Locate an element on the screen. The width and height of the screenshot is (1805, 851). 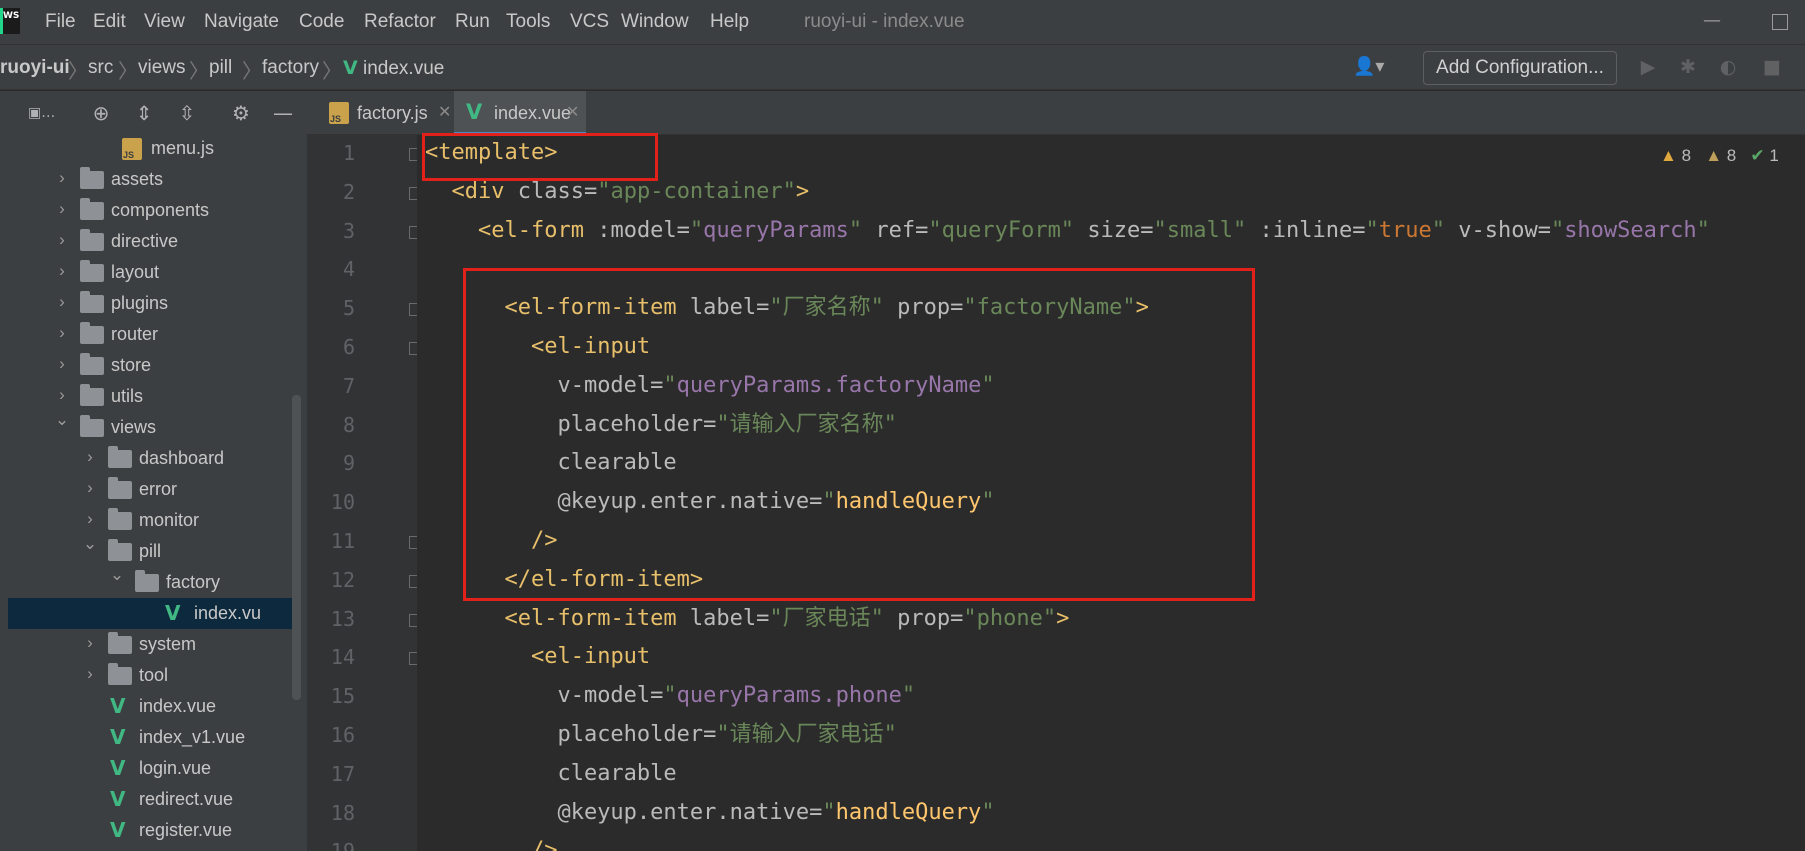
menu-view: View is located at coordinates (164, 22).